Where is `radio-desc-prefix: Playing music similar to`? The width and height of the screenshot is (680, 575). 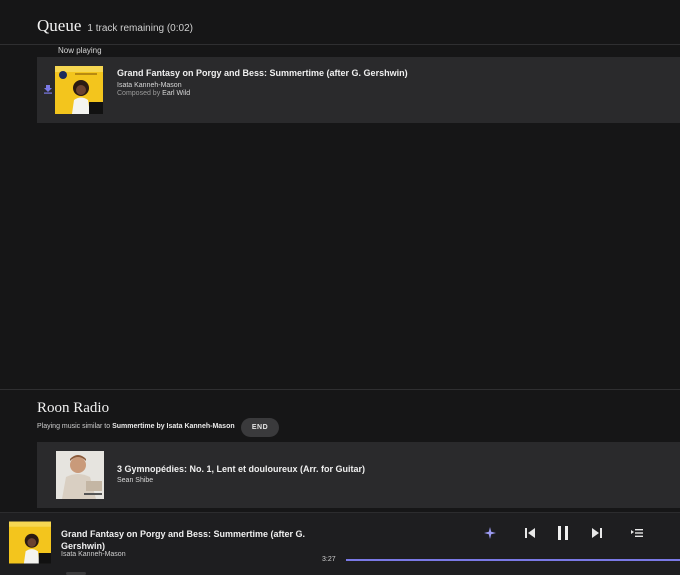 radio-desc-prefix: Playing music similar to is located at coordinates (74, 426).